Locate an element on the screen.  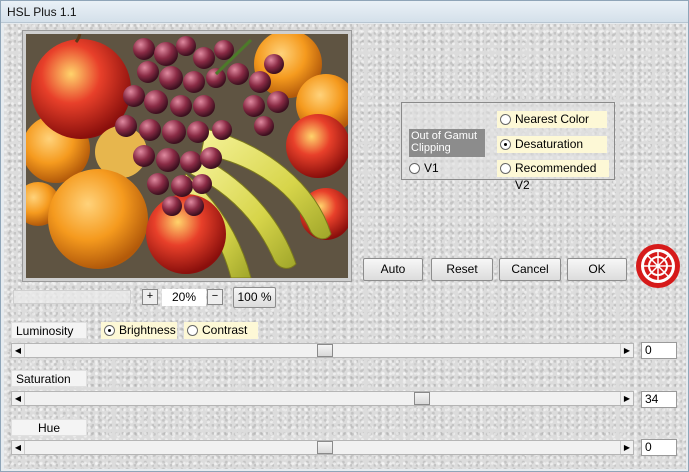
radio-v1-dot is located at coordinates (414, 168).